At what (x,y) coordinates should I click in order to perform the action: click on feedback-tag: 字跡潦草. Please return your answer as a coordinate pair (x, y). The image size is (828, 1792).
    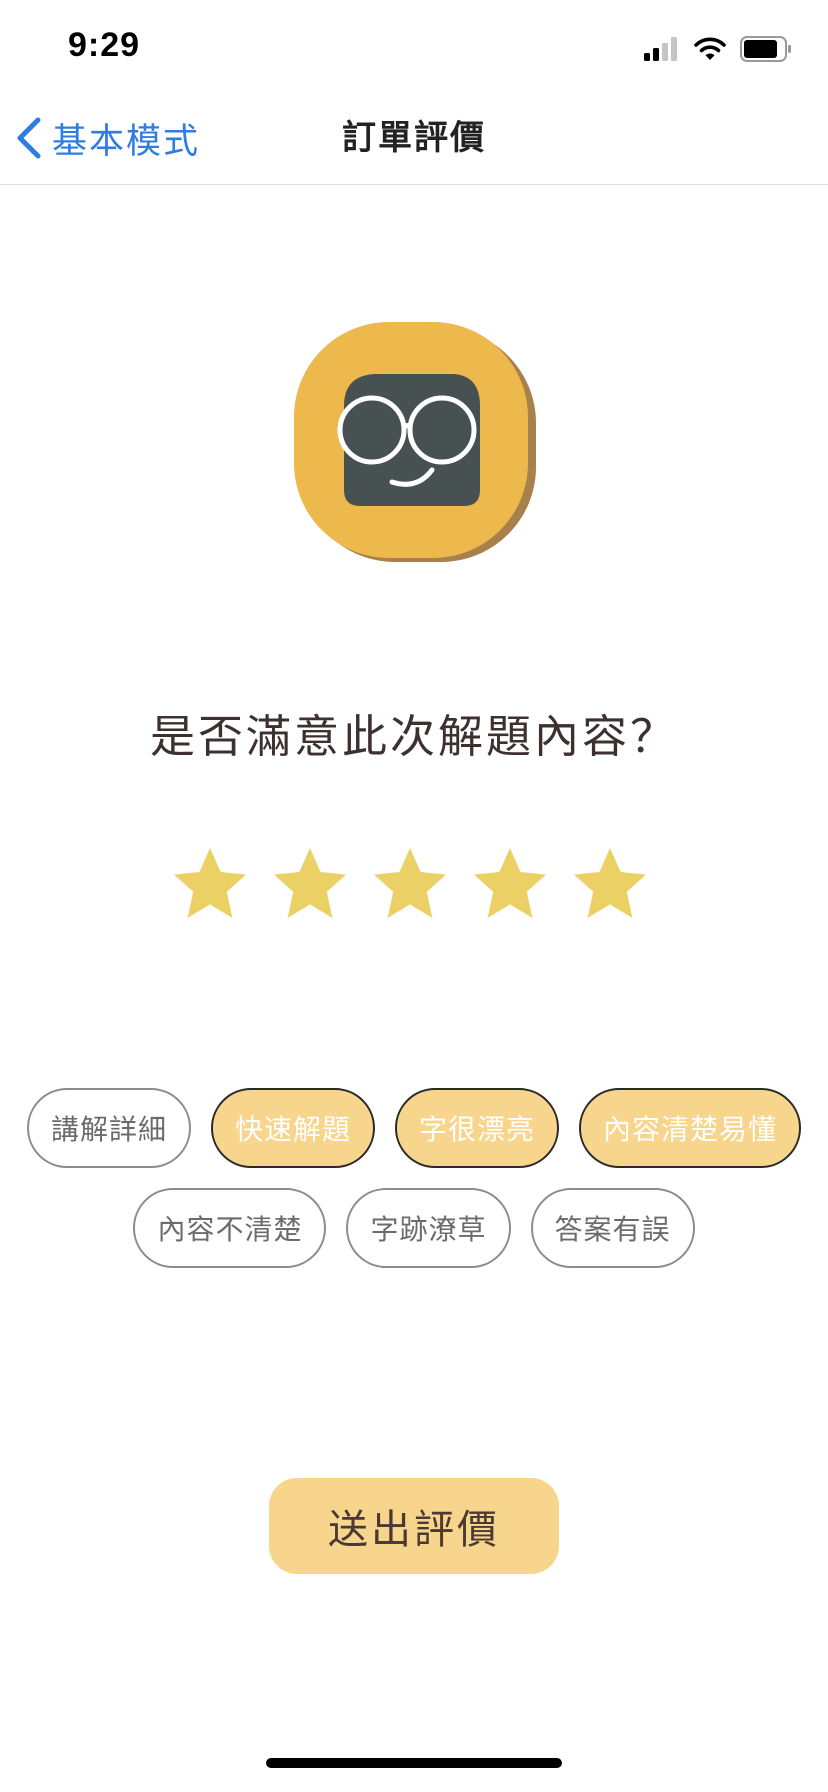
    Looking at the image, I should click on (428, 1228).